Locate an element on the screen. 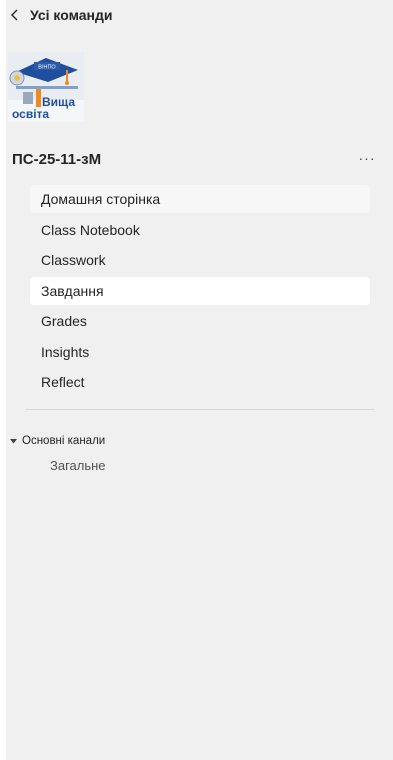 The height and width of the screenshot is (760, 393). more-options-button: ··· is located at coordinates (367, 158).